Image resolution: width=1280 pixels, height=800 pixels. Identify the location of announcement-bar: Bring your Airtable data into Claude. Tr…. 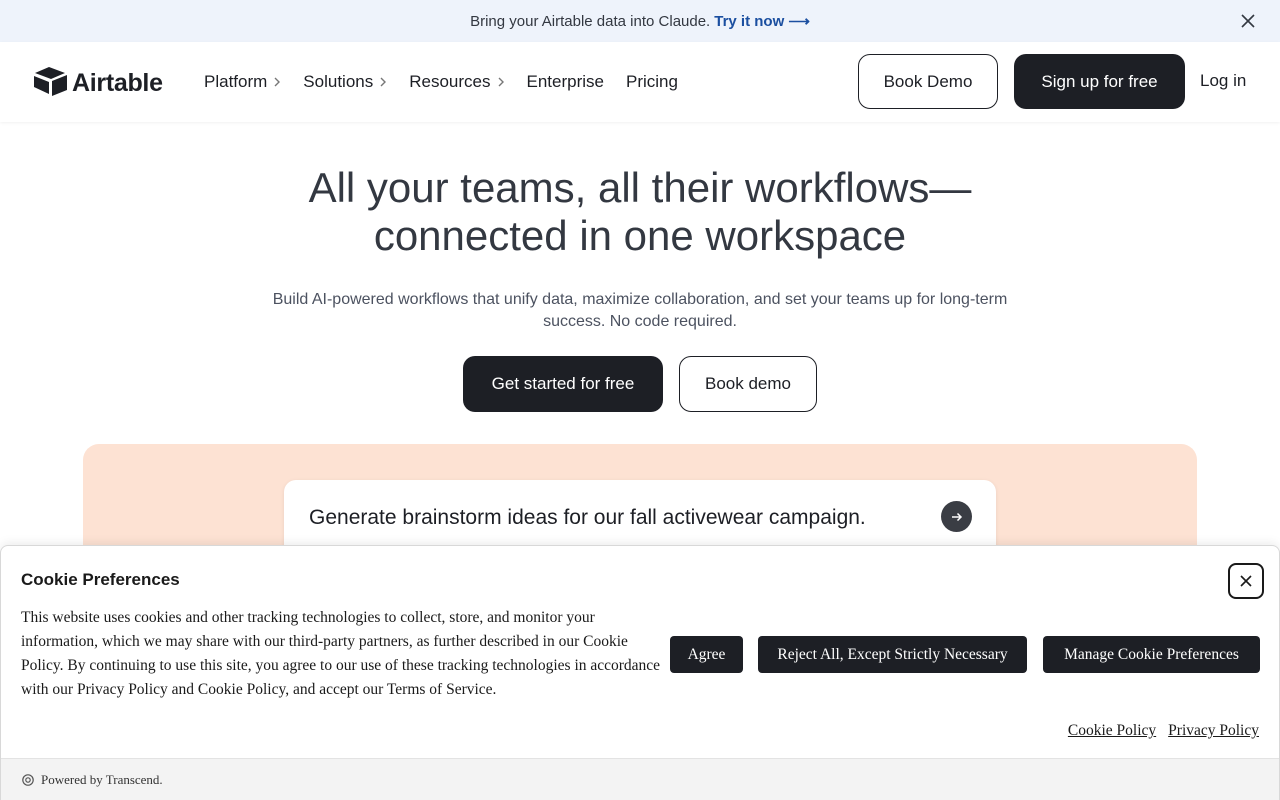
(640, 21).